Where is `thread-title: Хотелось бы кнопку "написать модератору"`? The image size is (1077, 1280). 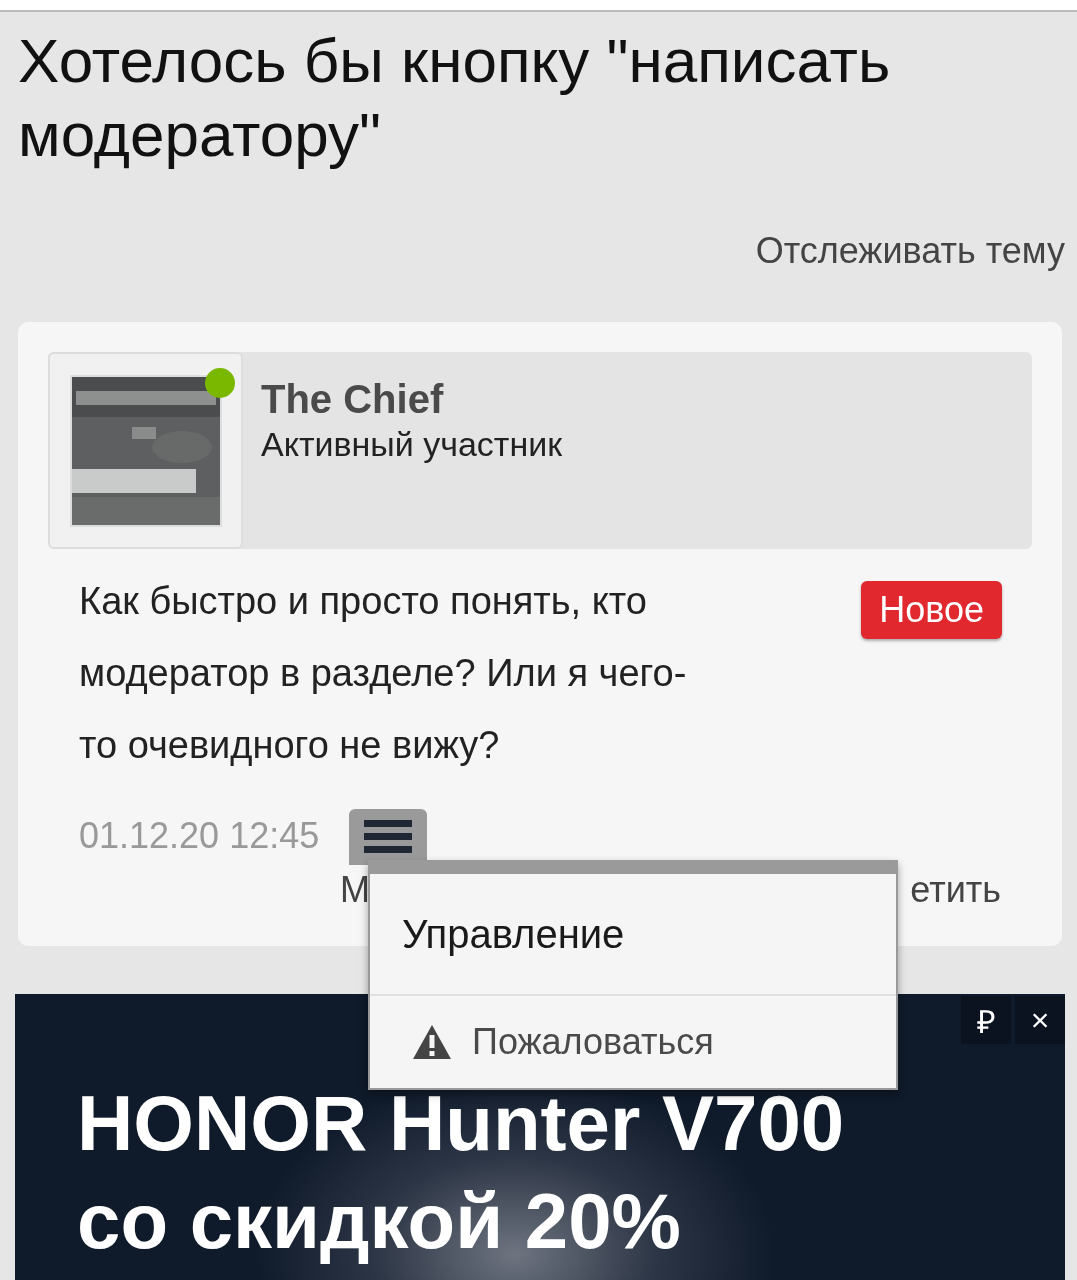 thread-title: Хотелось бы кнопку "написать модератору" is located at coordinates (454, 98).